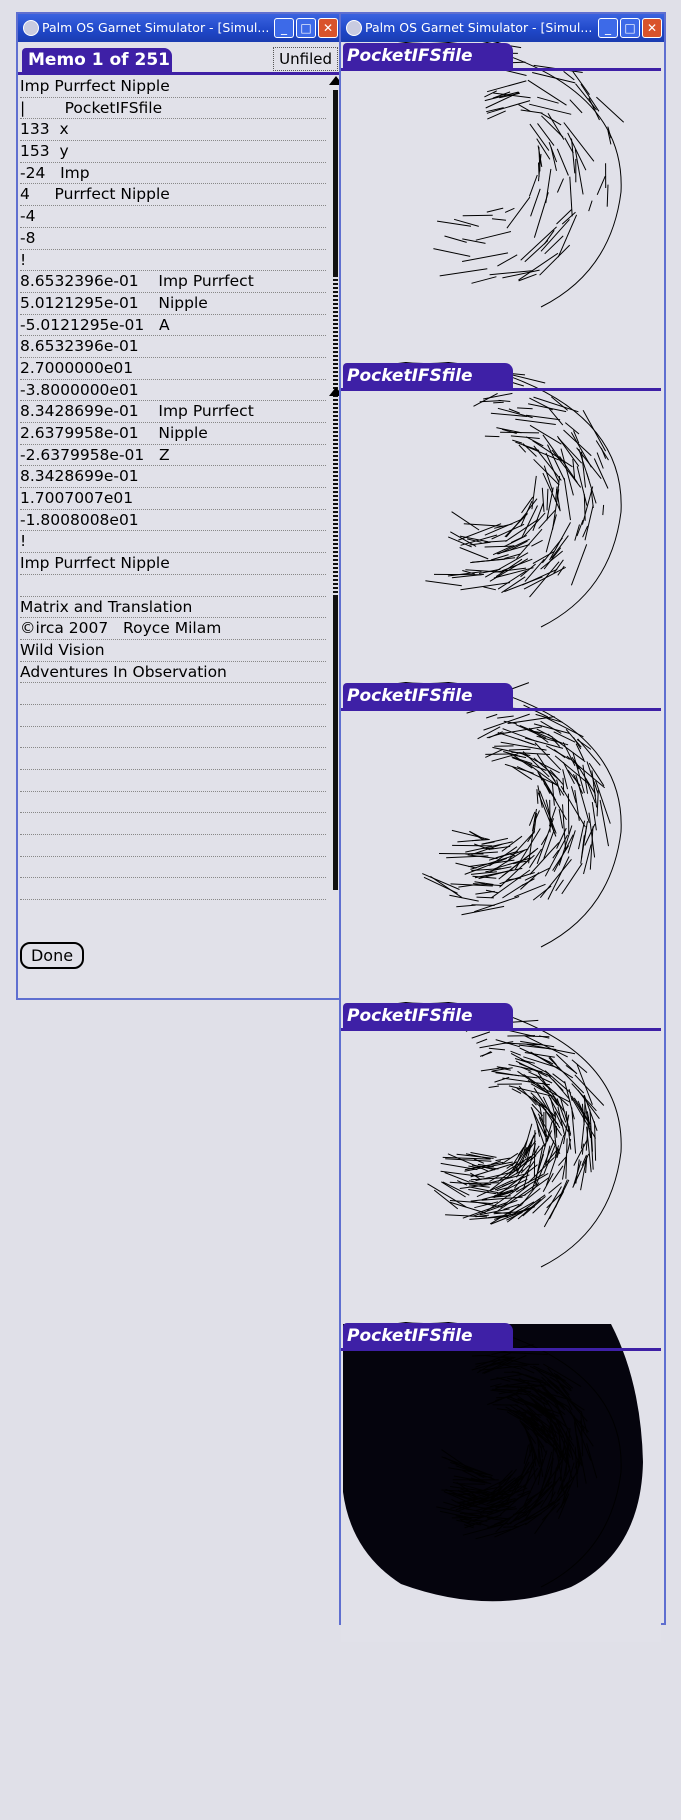  What do you see at coordinates (173, 369) in the screenshot?
I see `memo-line: 2.7000000e01` at bounding box center [173, 369].